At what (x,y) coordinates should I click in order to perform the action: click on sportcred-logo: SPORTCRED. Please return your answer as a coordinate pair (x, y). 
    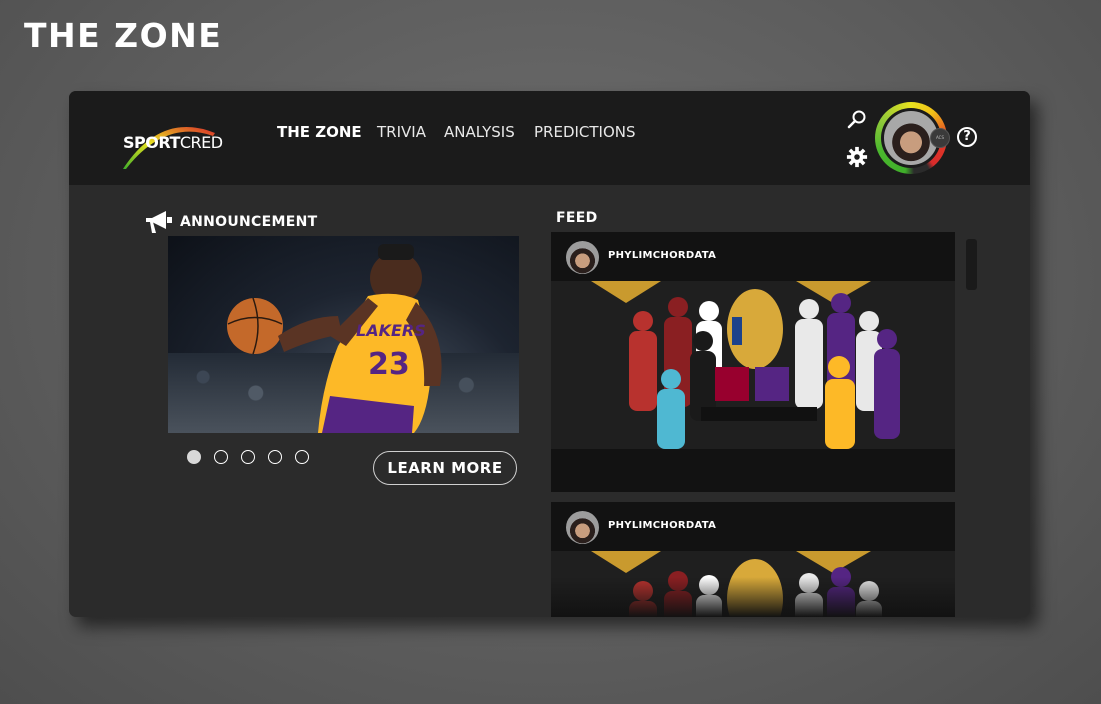
    Looking at the image, I should click on (173, 143).